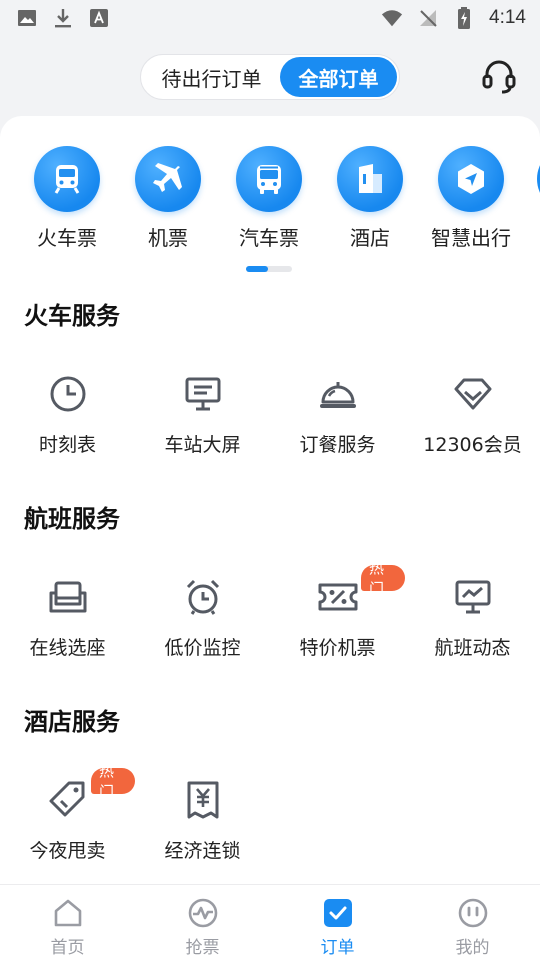 This screenshot has width=540, height=960. Describe the element at coordinates (202, 851) in the screenshot. I see `service-label: 经济连锁` at that location.